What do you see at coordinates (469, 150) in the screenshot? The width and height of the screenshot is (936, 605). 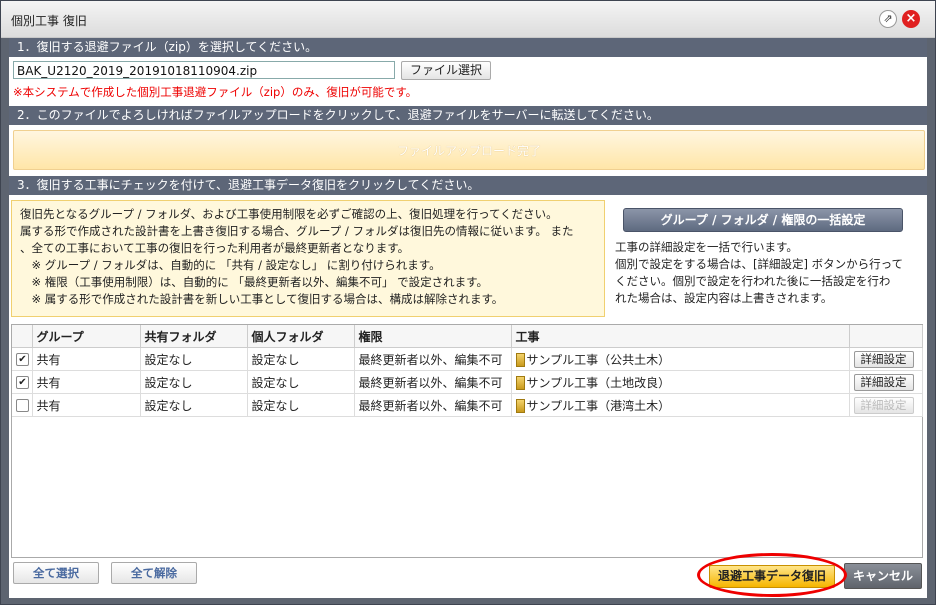 I see `file-upload-button: ファイルアップロード完了` at bounding box center [469, 150].